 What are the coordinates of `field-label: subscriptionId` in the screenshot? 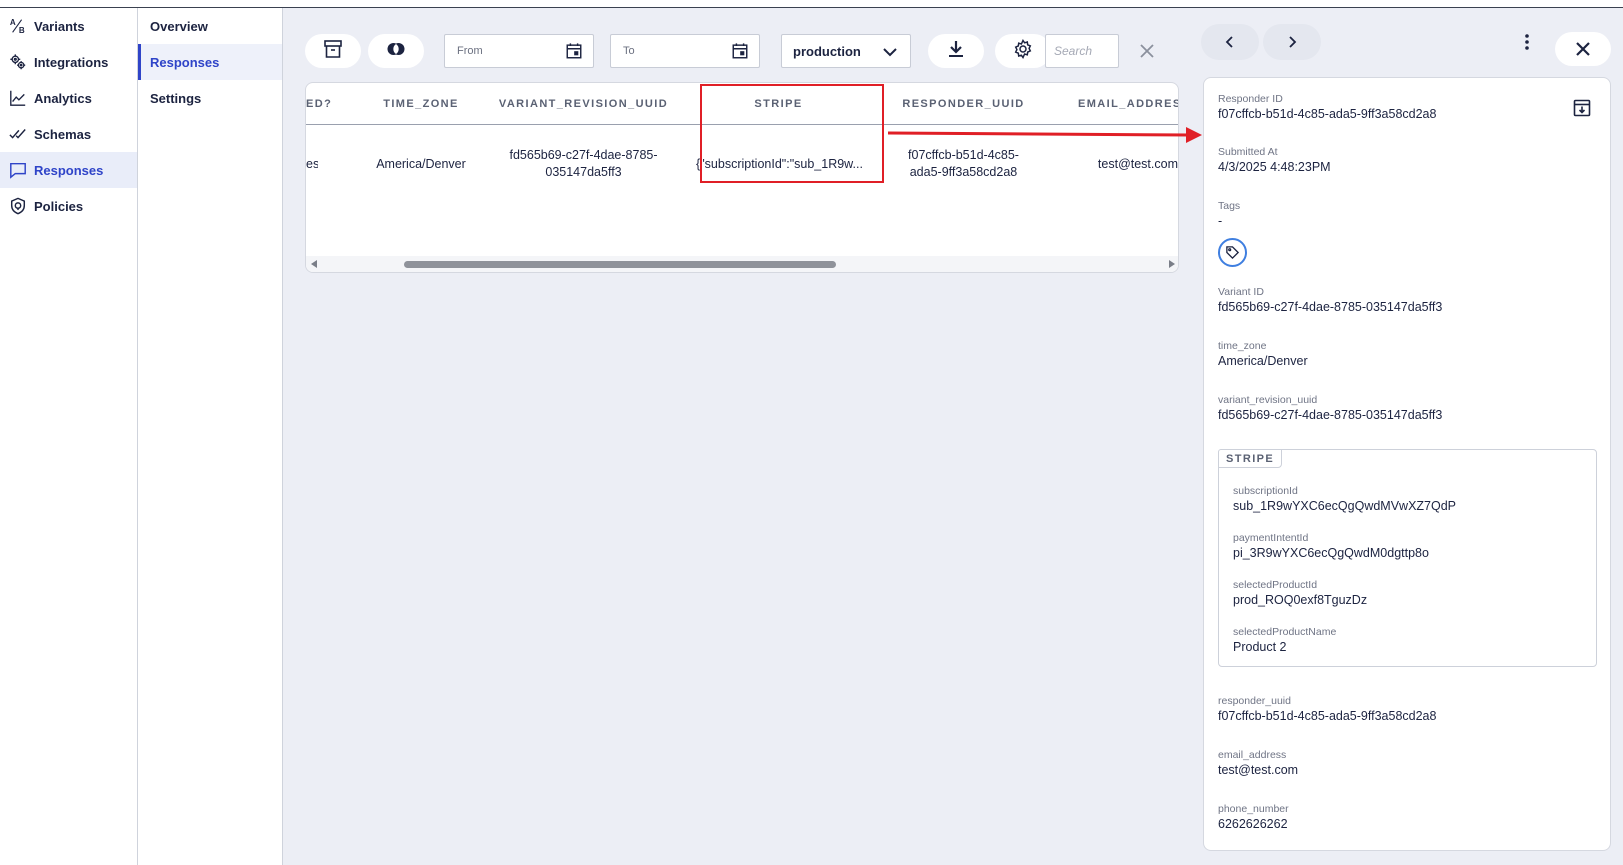 It's located at (1265, 491).